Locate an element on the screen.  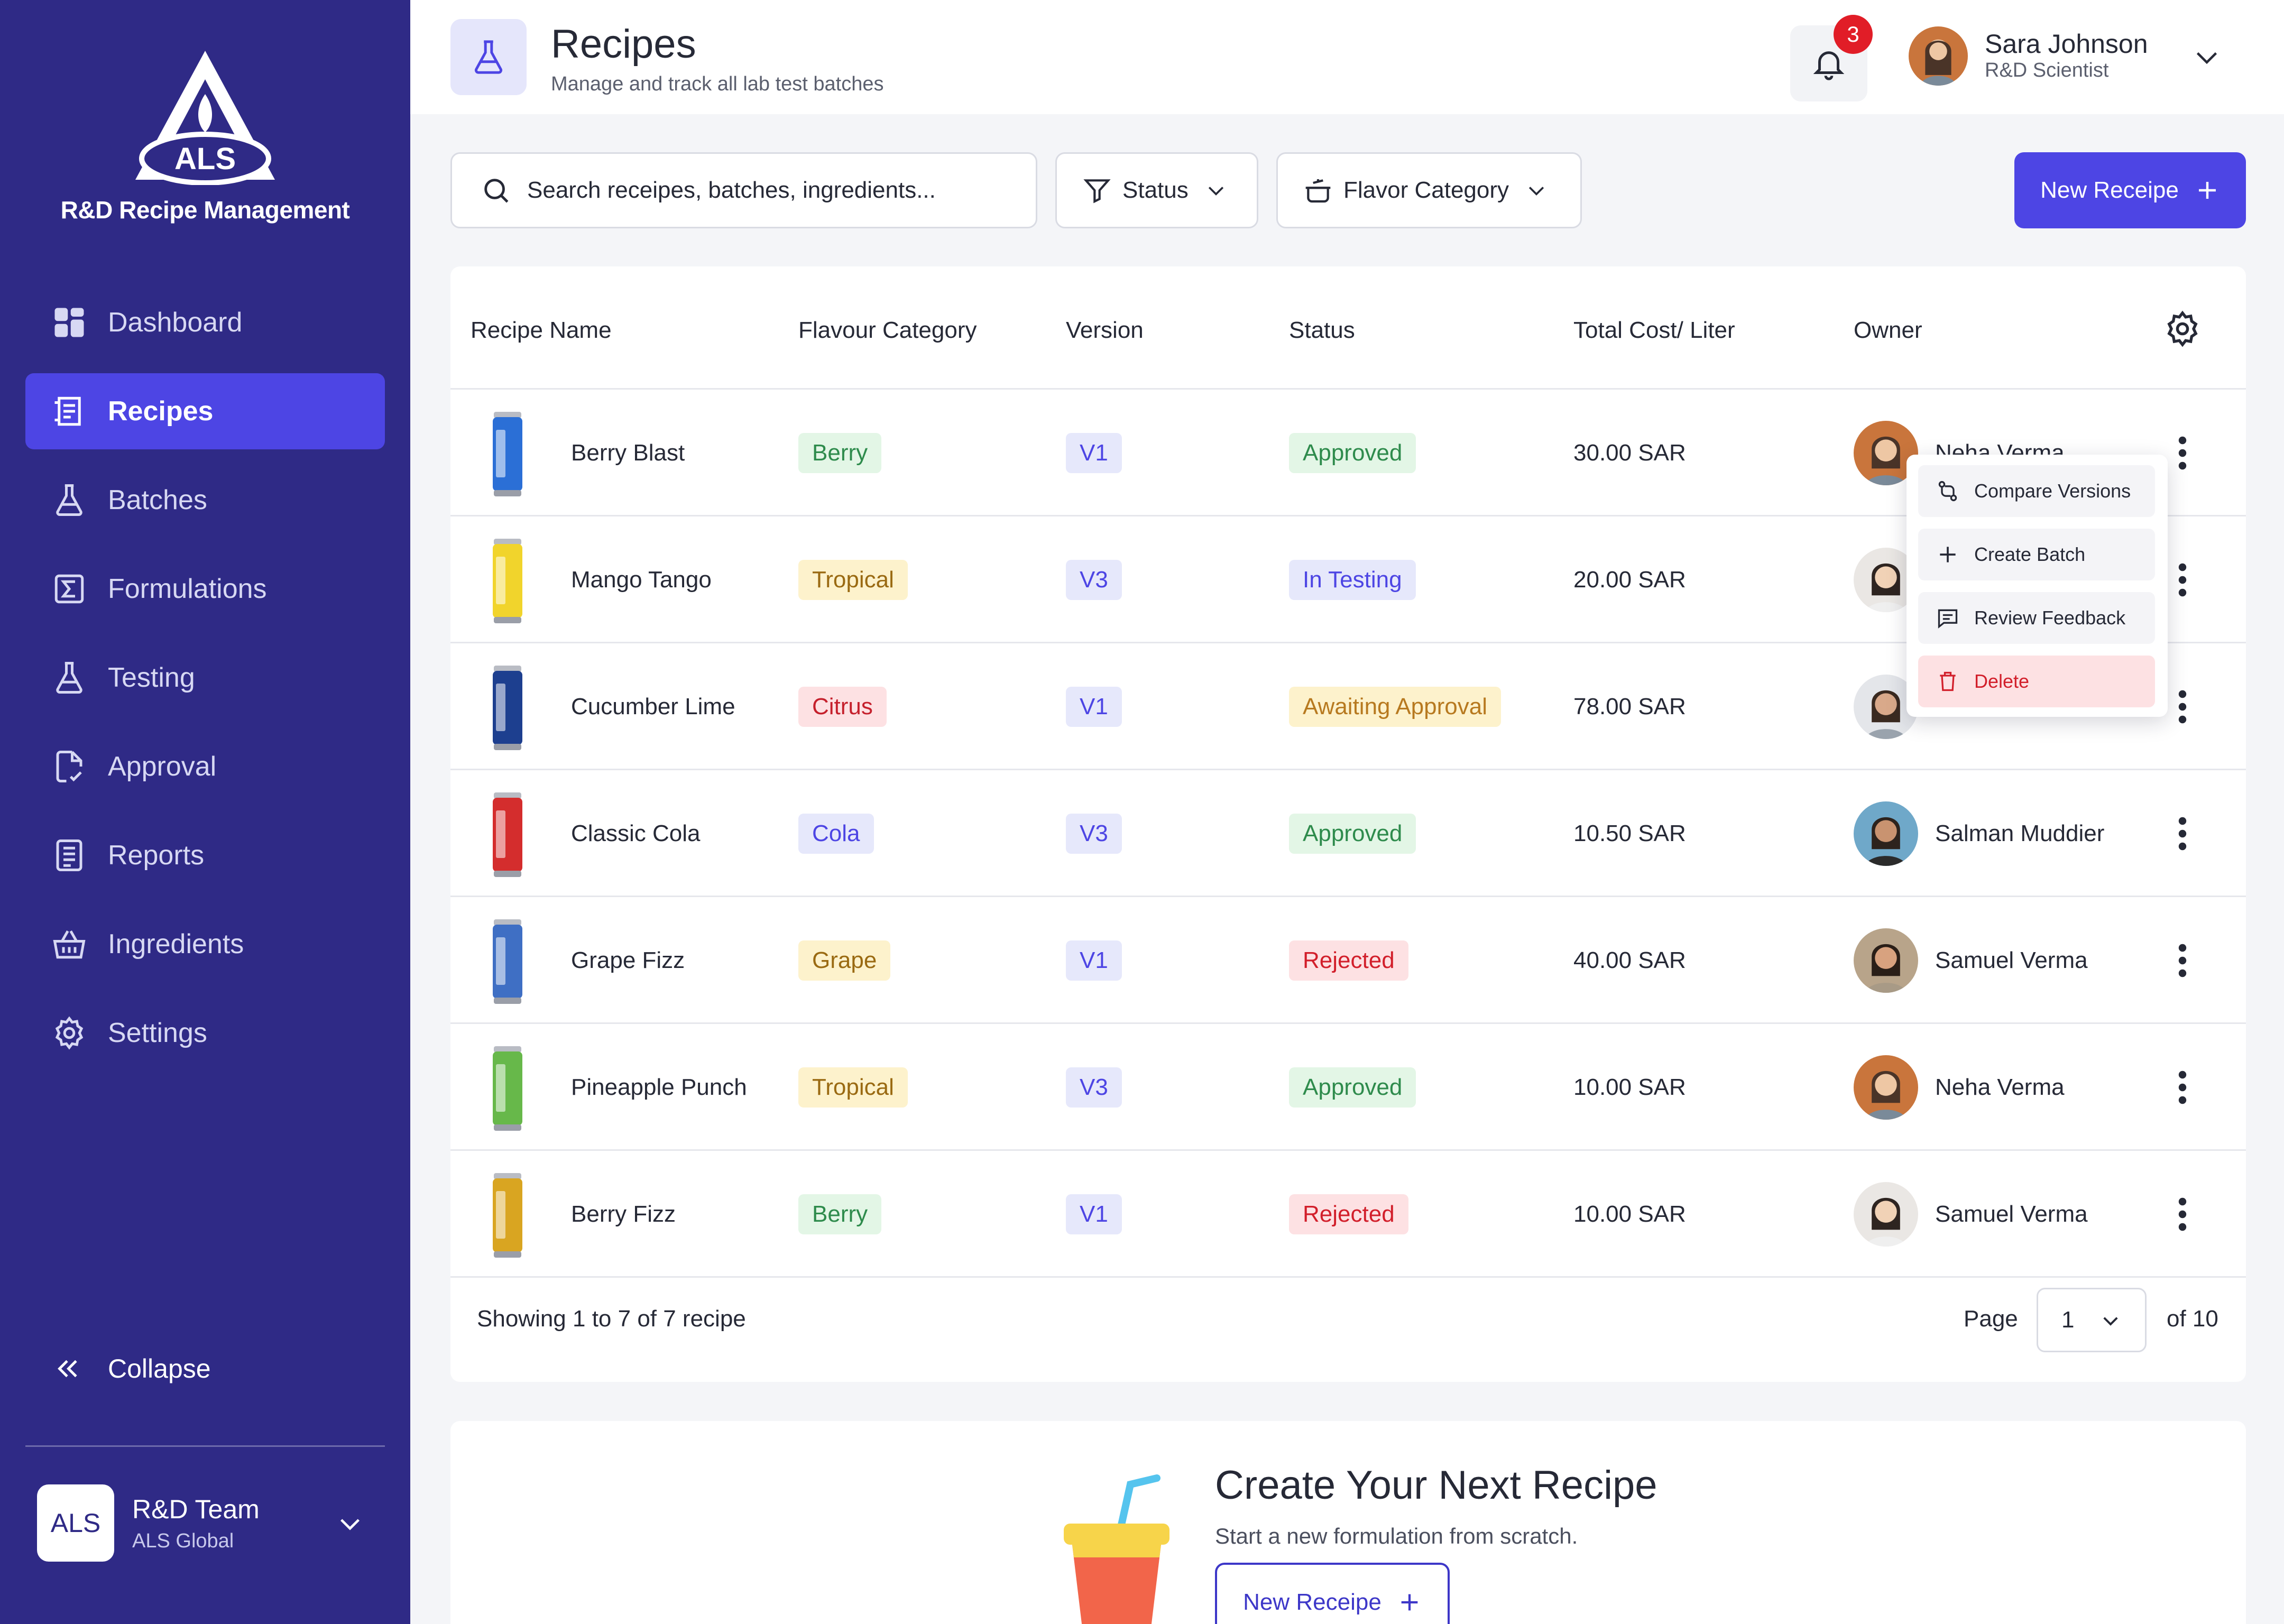
sidebar-item-settings: Settings is located at coordinates (205, 1033).